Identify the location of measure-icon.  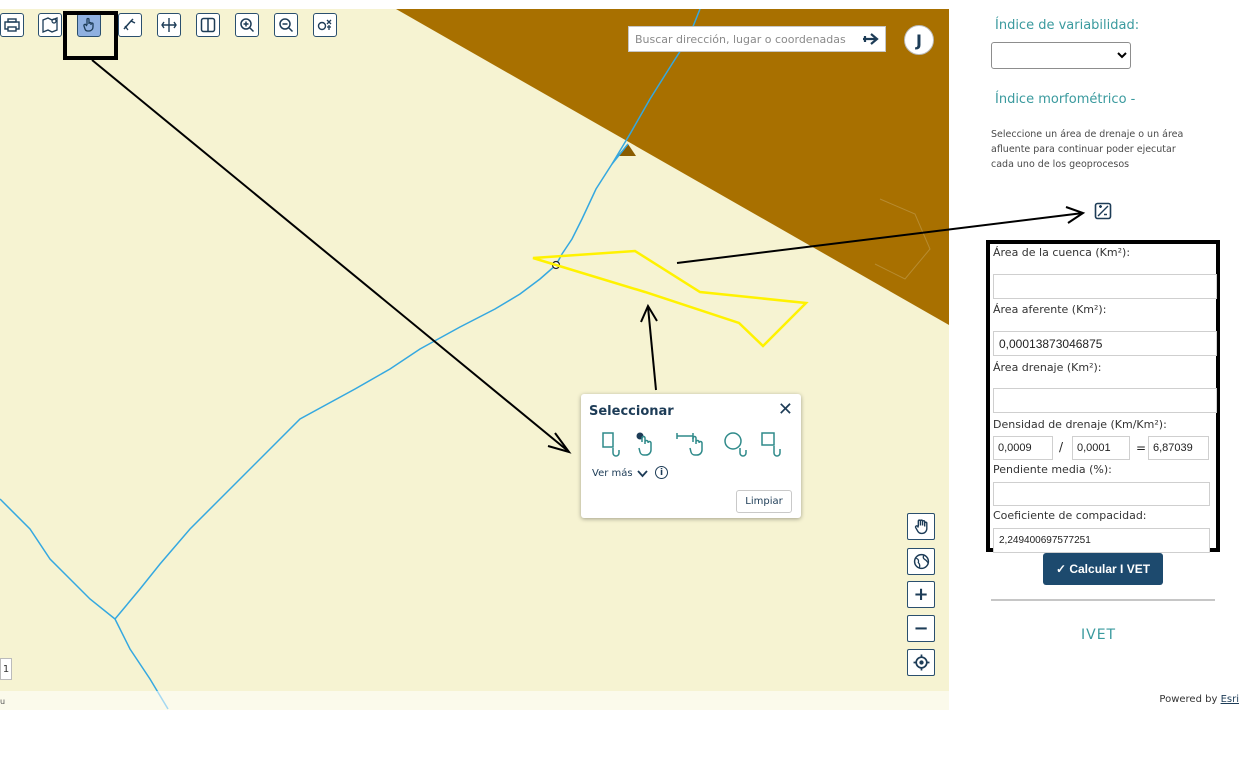
(129, 24).